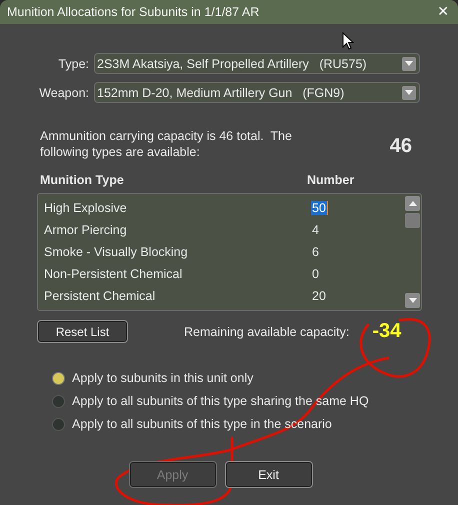 The width and height of the screenshot is (458, 505). I want to click on number-input: 50, so click(319, 208).